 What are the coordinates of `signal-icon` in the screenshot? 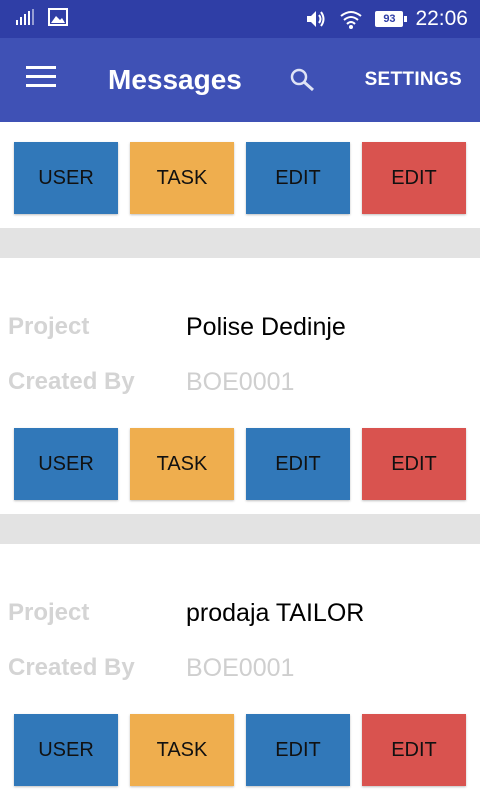 It's located at (25, 17).